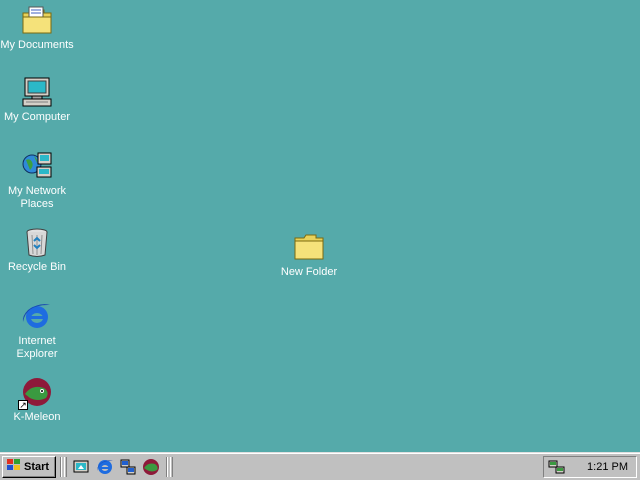 The image size is (640, 480). I want to click on desktop-icon-label: Internet Explorer, so click(37, 347).